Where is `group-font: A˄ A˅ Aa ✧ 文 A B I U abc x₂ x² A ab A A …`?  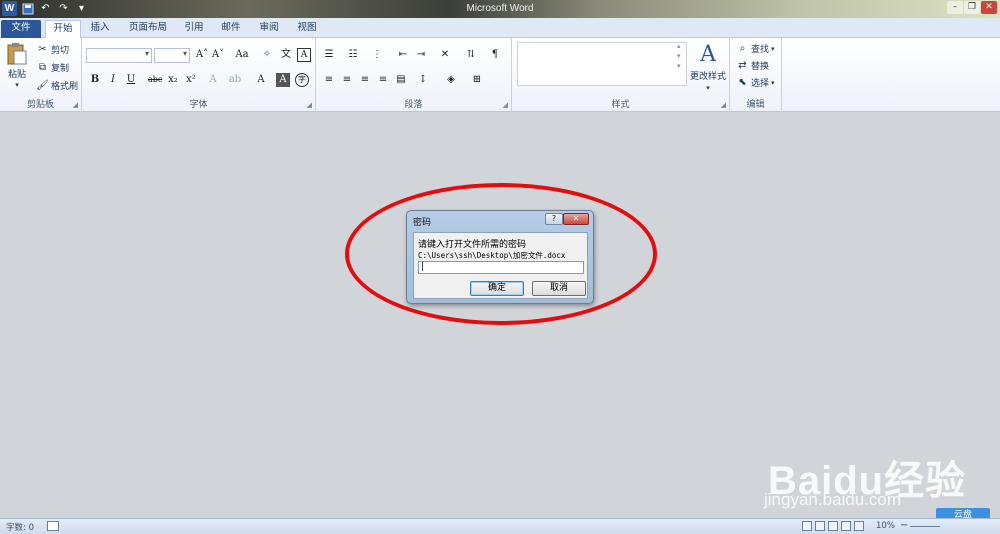
group-font: A˄ A˅ Aa ✧ 文 A B I U abc x₂ x² A ab A A … is located at coordinates (199, 75).